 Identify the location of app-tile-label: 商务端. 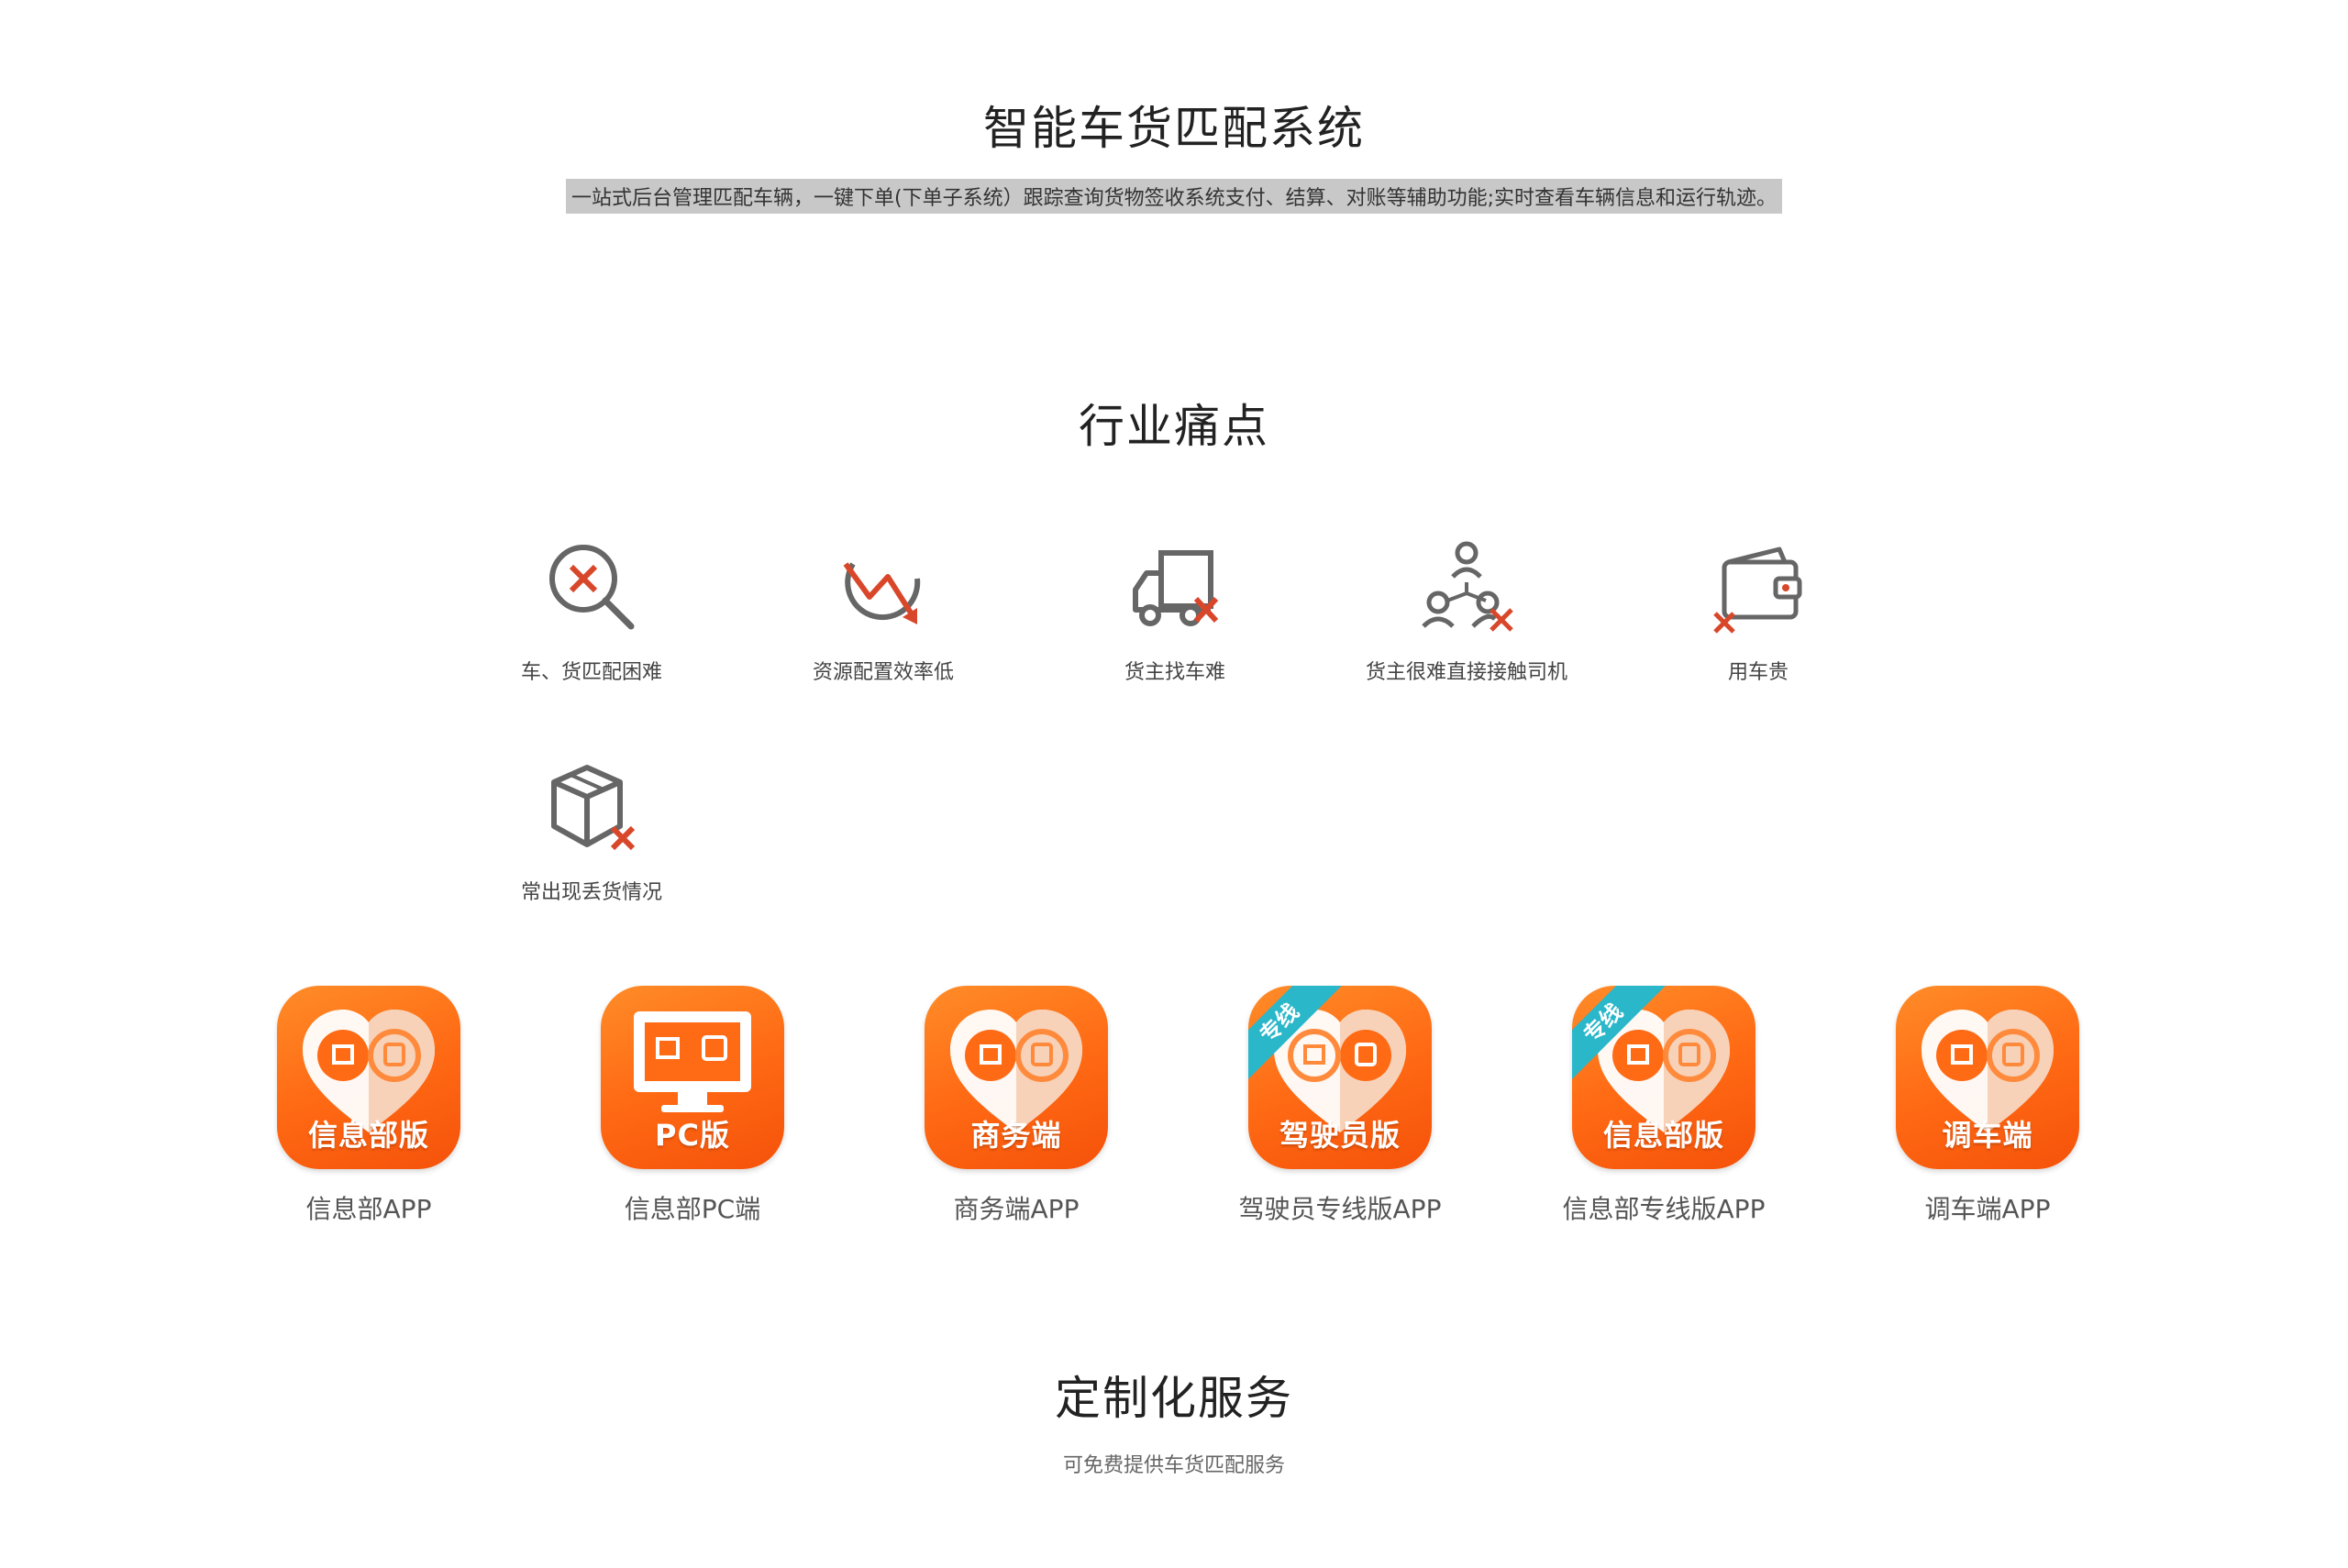
(1016, 1136).